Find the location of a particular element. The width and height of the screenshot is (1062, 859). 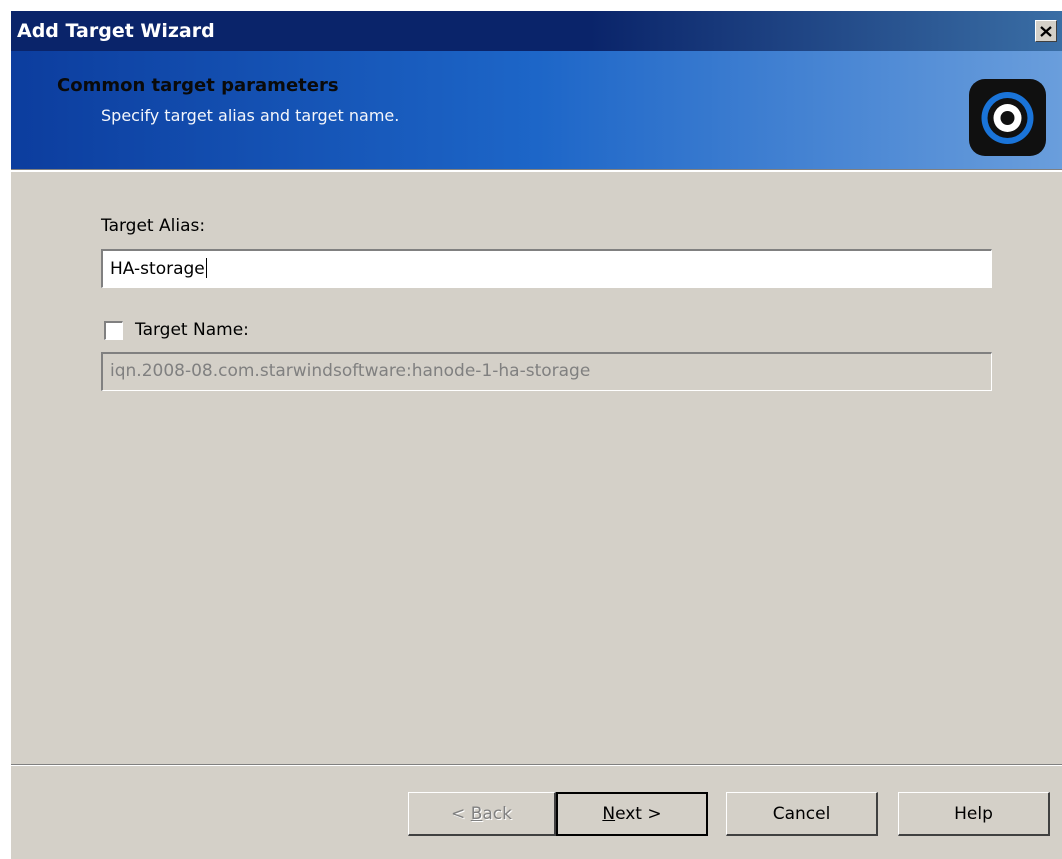

target-alias-value: HA-storage is located at coordinates (157, 269).